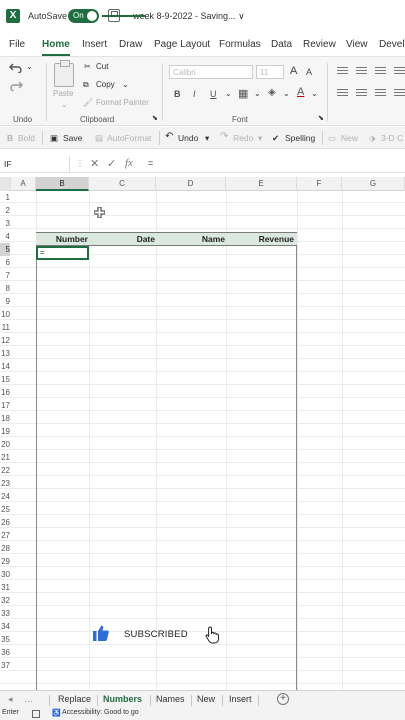  I want to click on qat-redo-dropdown-icon: ▾, so click(260, 138).